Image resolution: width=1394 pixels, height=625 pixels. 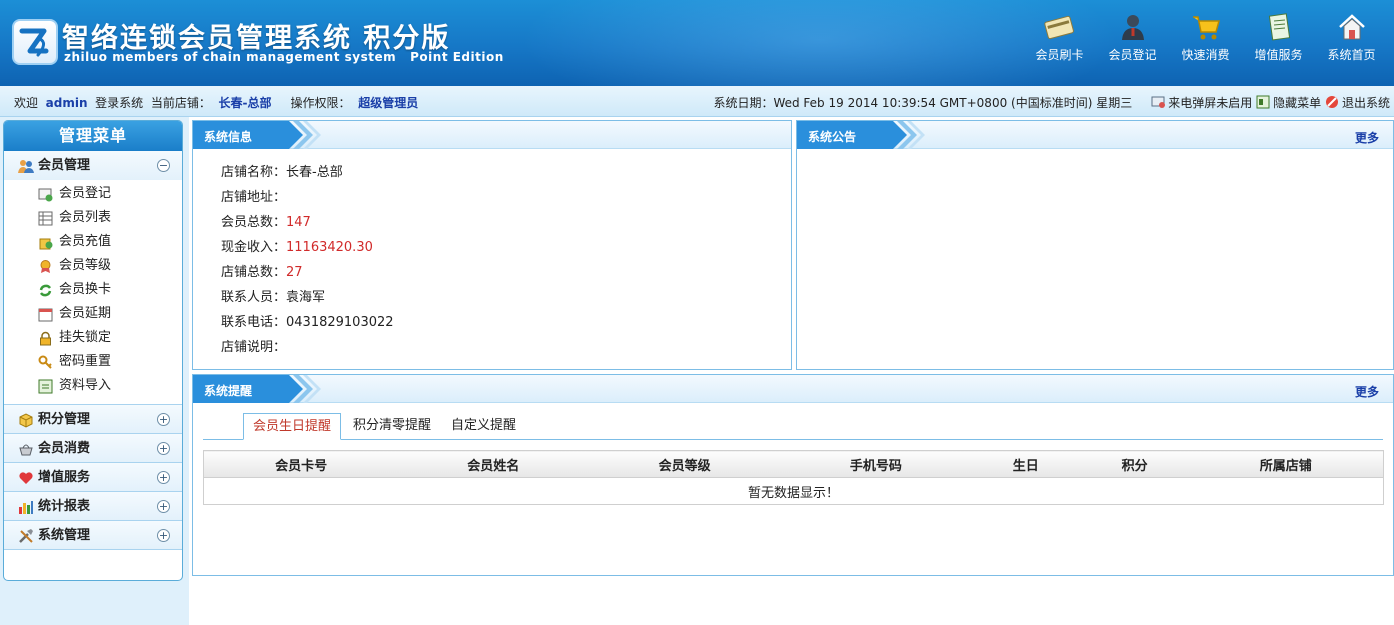 I want to click on current-store: 长春-总部, so click(x=245, y=103).